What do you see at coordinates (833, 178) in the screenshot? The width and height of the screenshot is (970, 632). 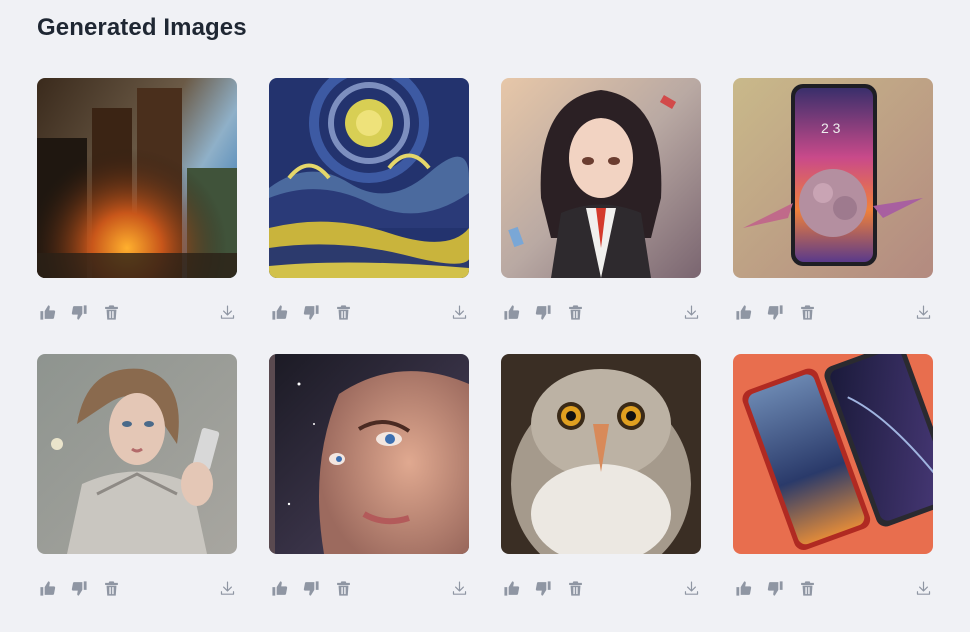 I see `generated-image: 2 3` at bounding box center [833, 178].